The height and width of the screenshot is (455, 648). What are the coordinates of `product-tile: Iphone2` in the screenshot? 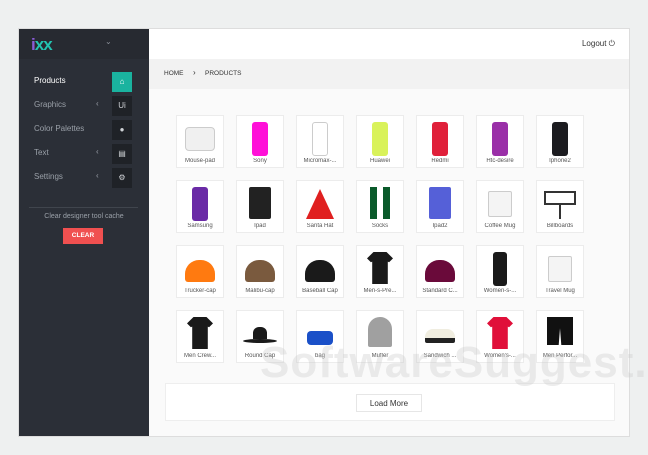 It's located at (560, 141).